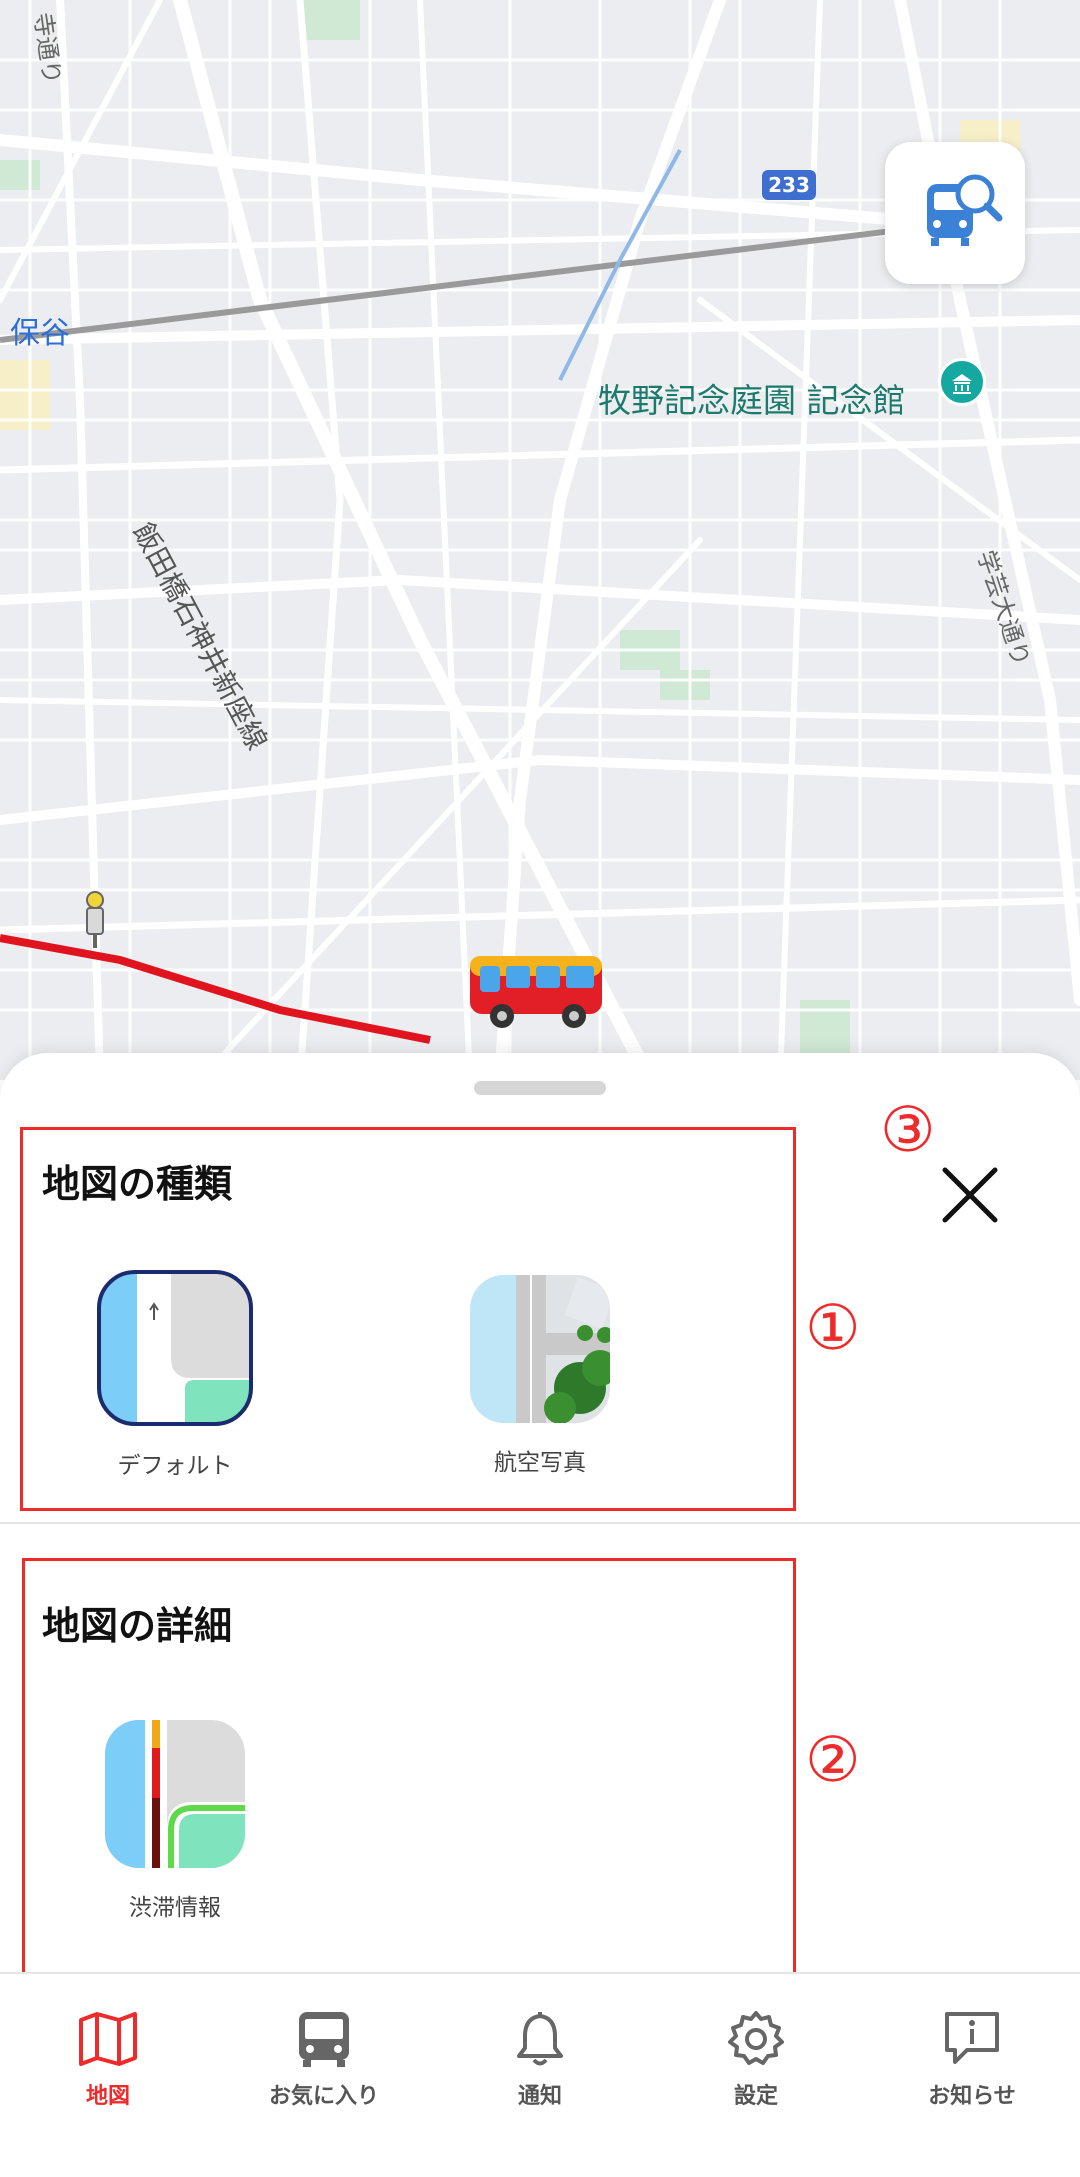 Image resolution: width=1080 pixels, height=2177 pixels. I want to click on tab-announcements: お知らせ, so click(972, 2060).